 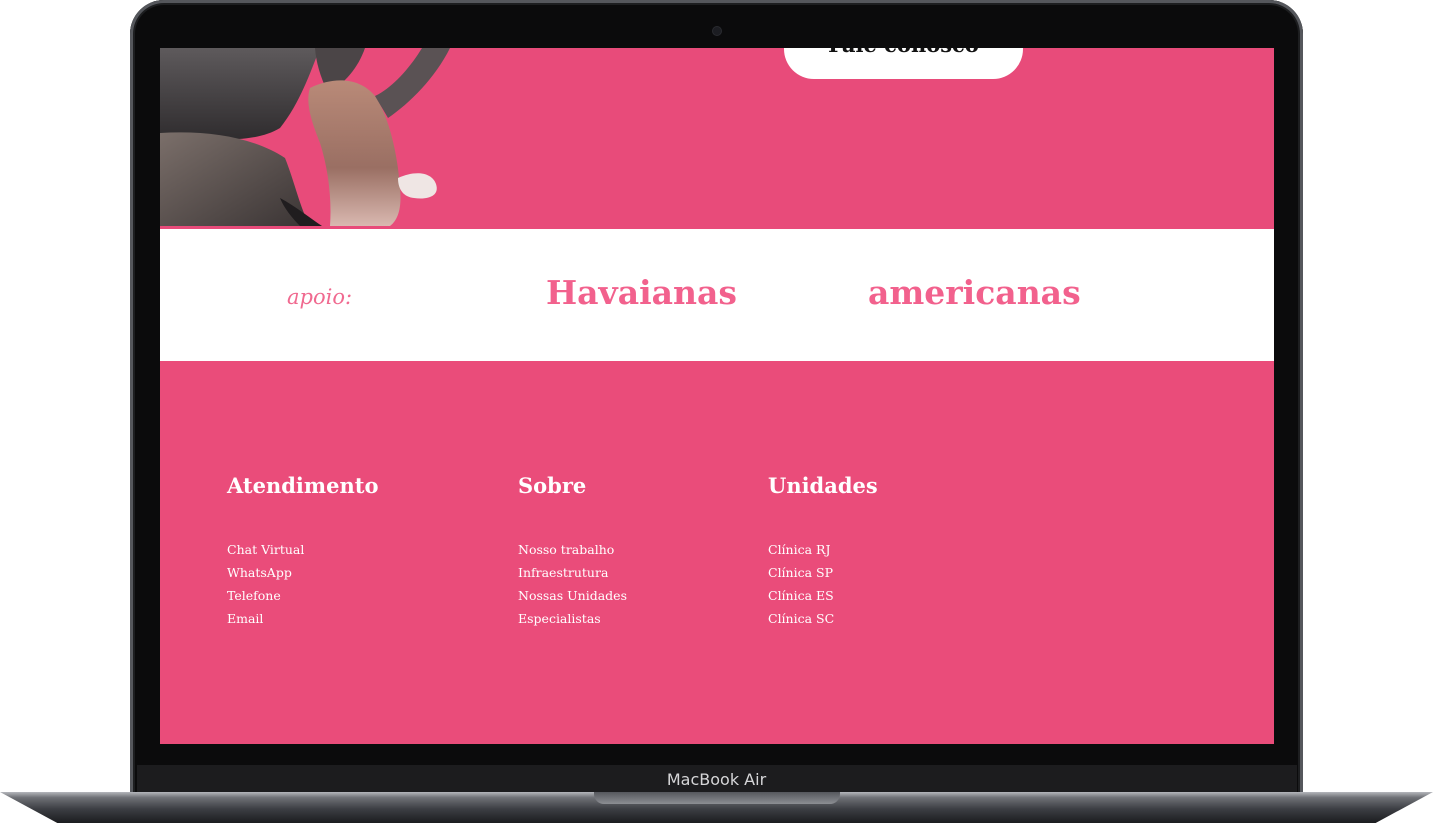 I want to click on footer-link-clinica-sc: Clínica SC, so click(x=801, y=618).